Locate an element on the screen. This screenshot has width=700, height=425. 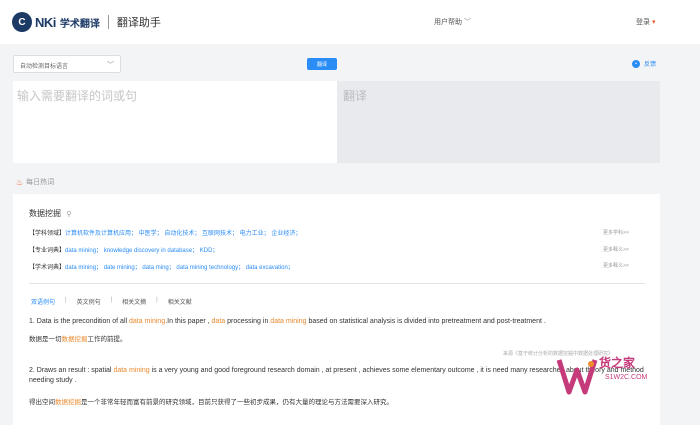
example-text: 1. Data is the precondition of all is located at coordinates (79, 321).